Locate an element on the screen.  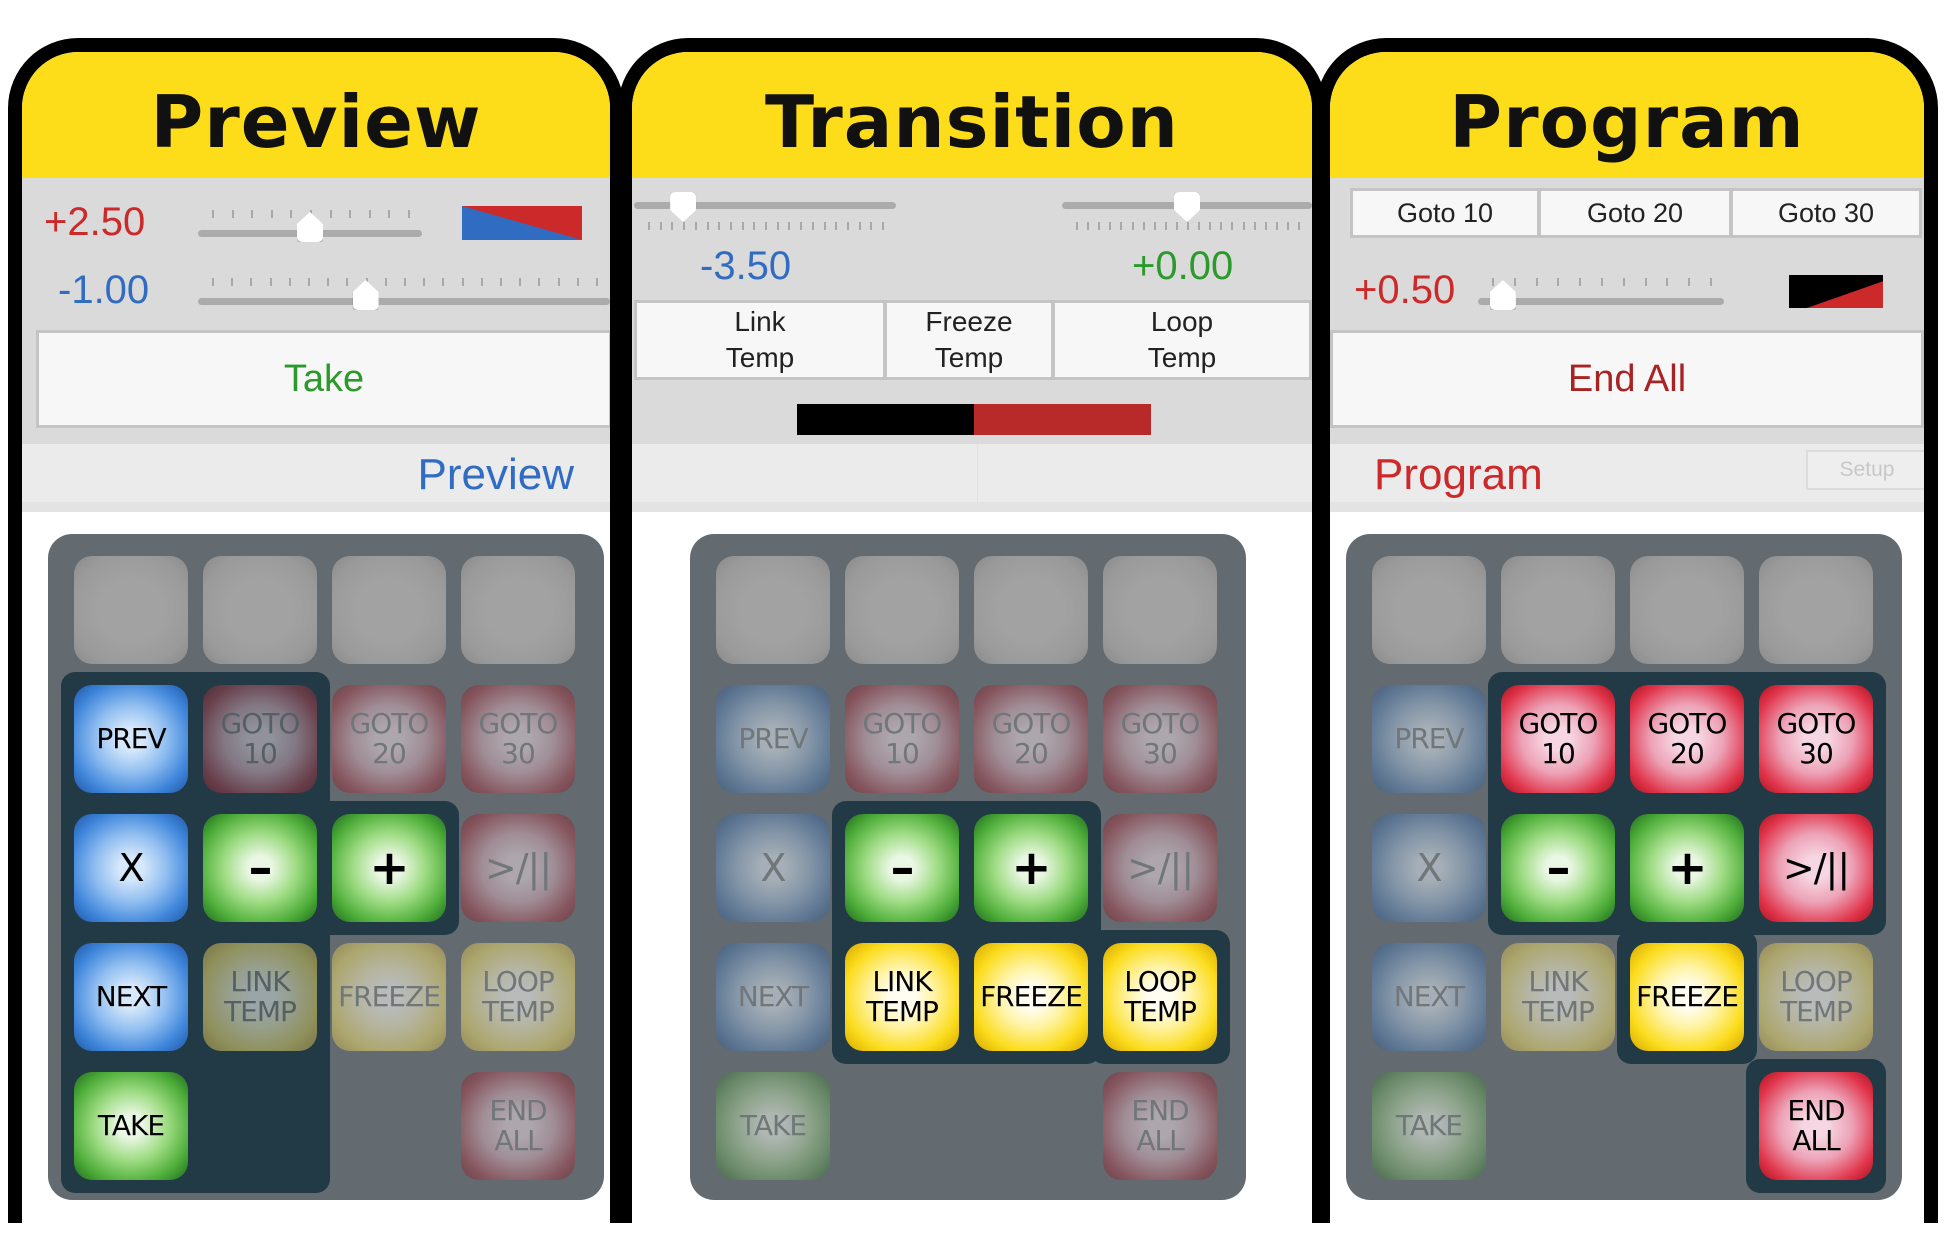
goto-30-button: Goto 30 is located at coordinates (1826, 213).